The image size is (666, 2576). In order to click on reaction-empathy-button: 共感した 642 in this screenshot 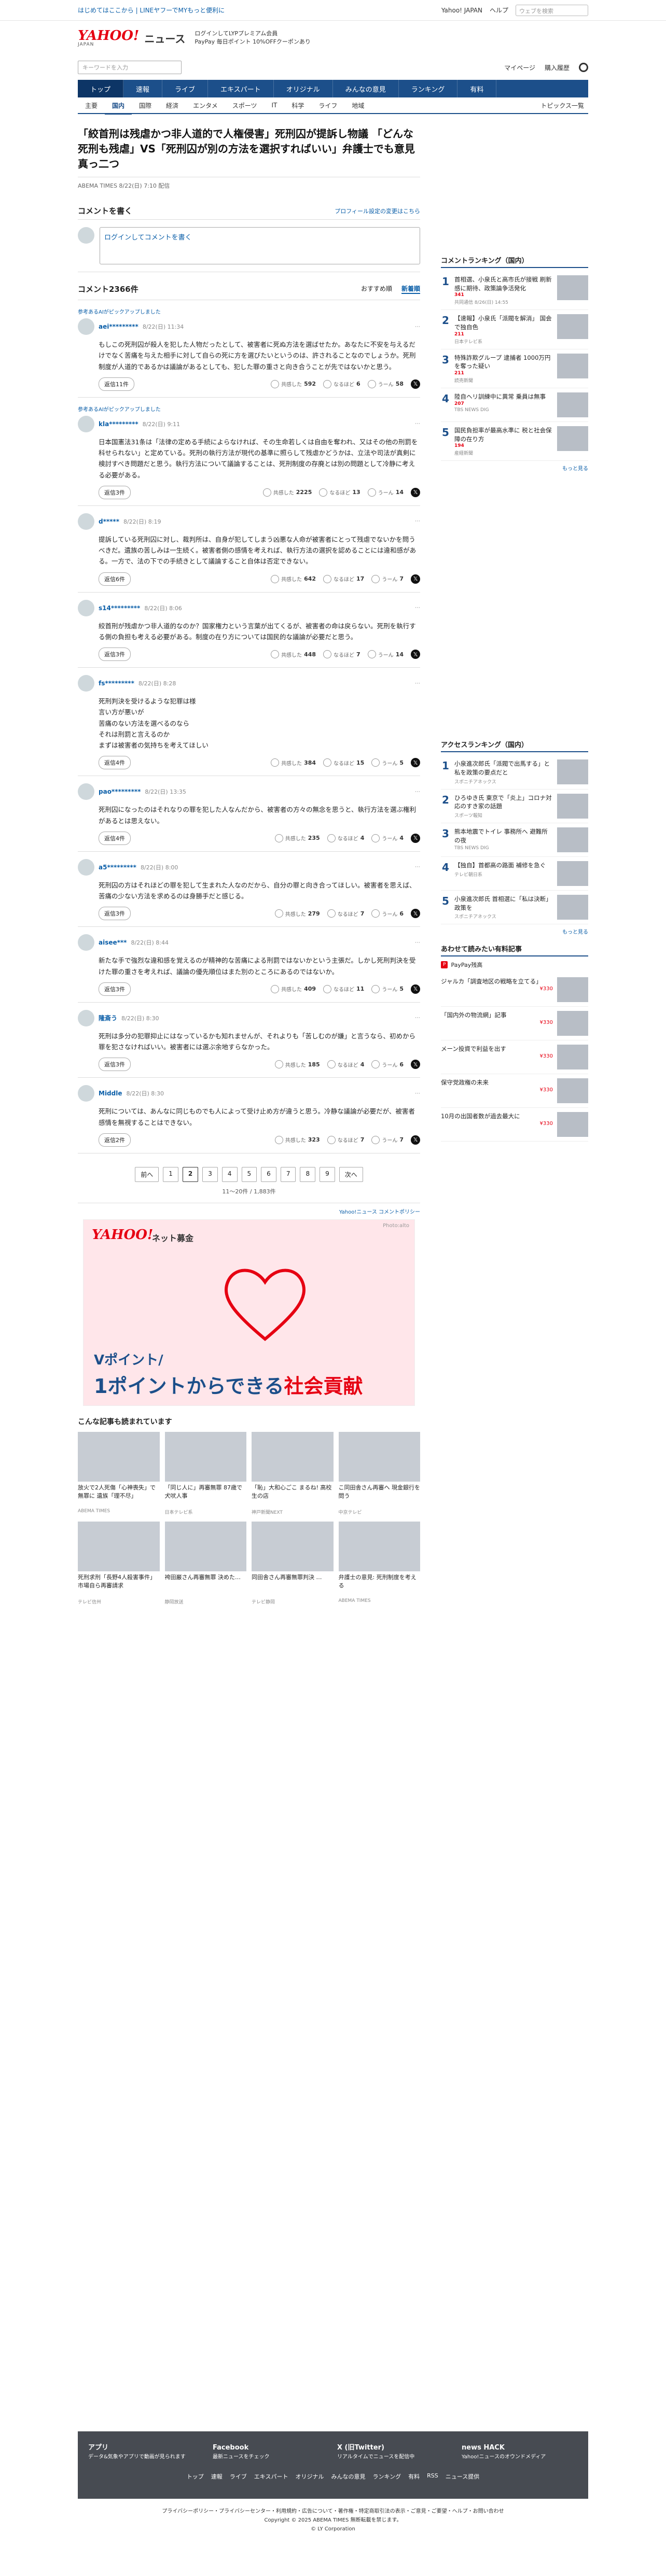, I will do `click(294, 578)`.